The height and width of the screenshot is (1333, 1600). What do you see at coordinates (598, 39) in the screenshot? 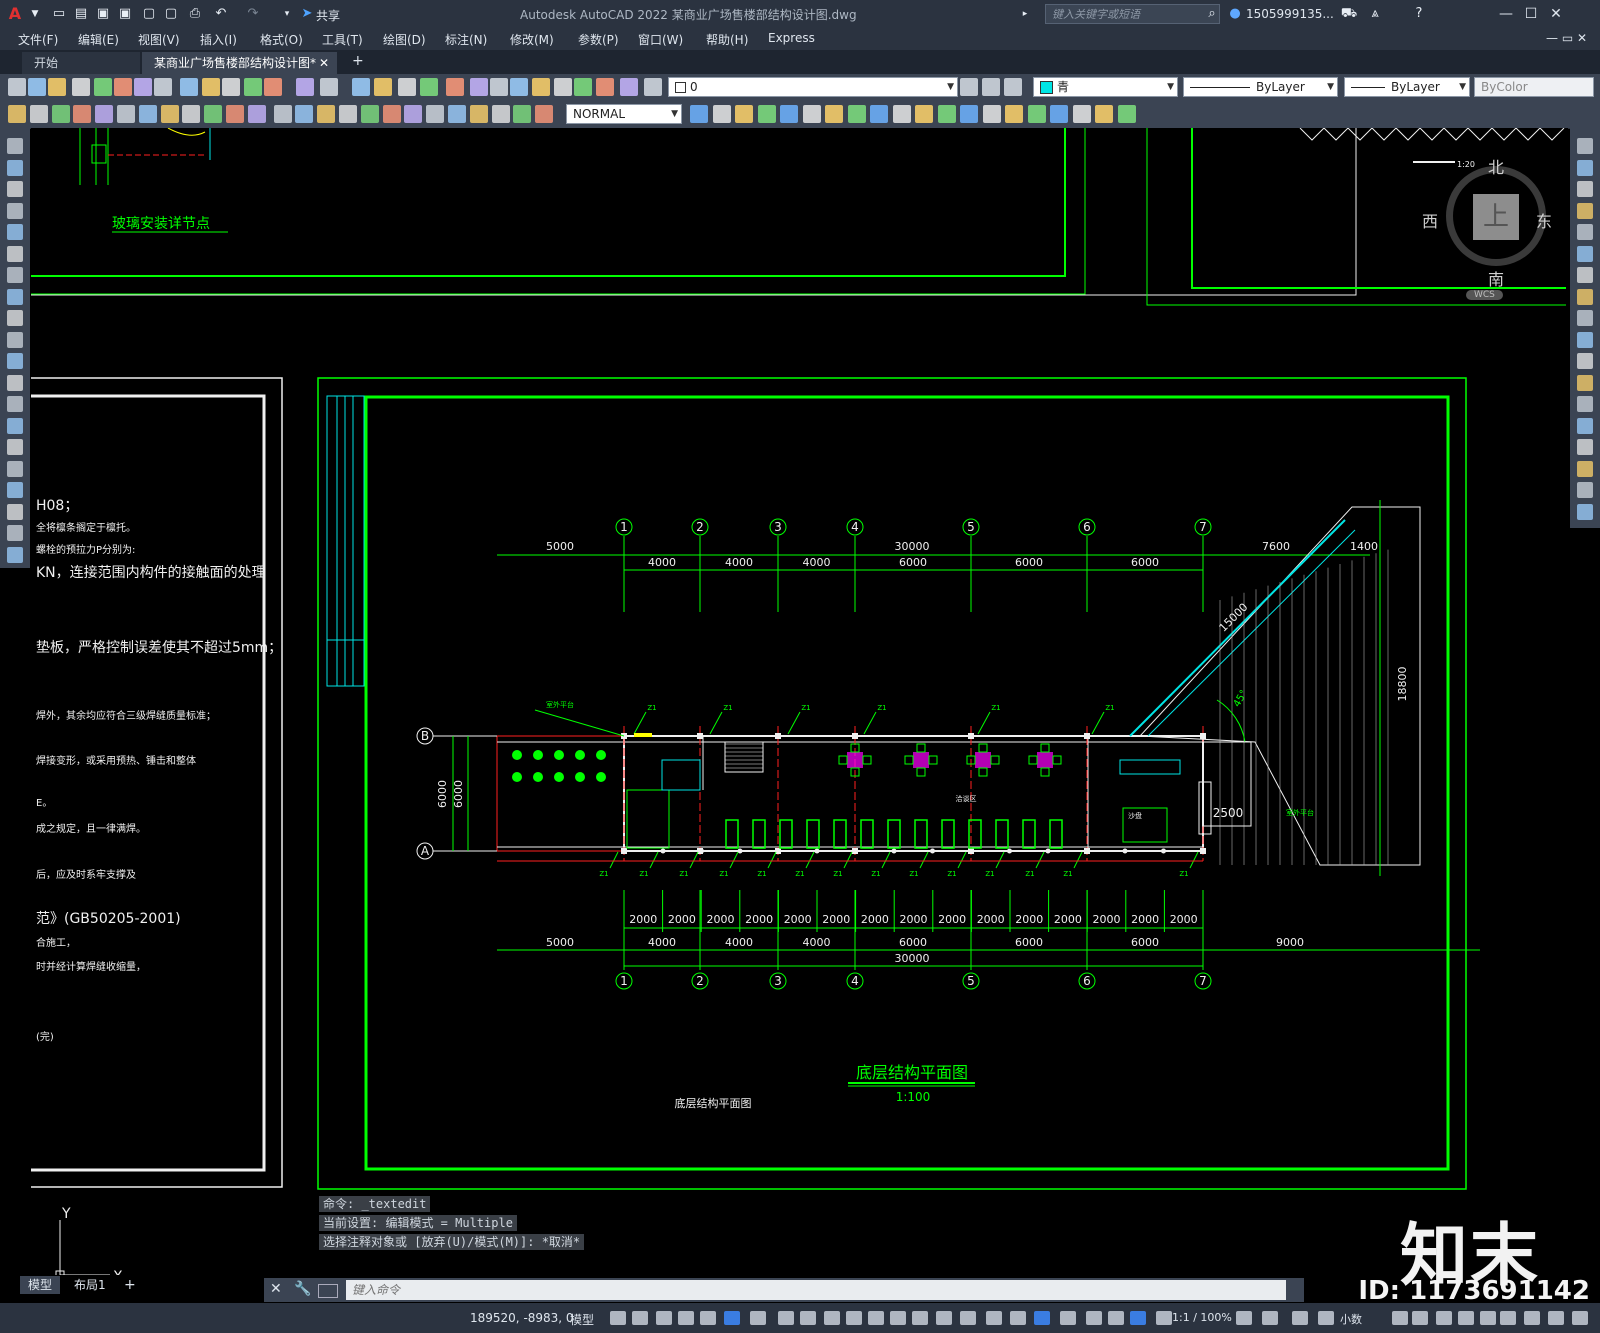
I see `menu-parametric: 参数(P)` at bounding box center [598, 39].